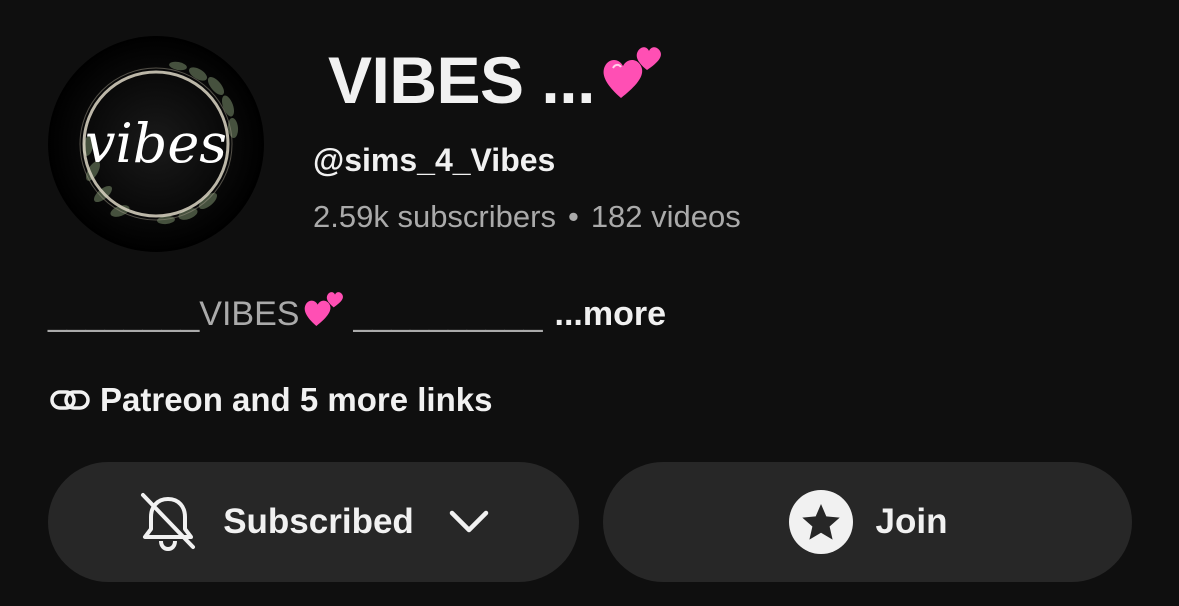 Image resolution: width=1179 pixels, height=606 pixels. Describe the element at coordinates (70, 400) in the screenshot. I see `link-icon` at that location.